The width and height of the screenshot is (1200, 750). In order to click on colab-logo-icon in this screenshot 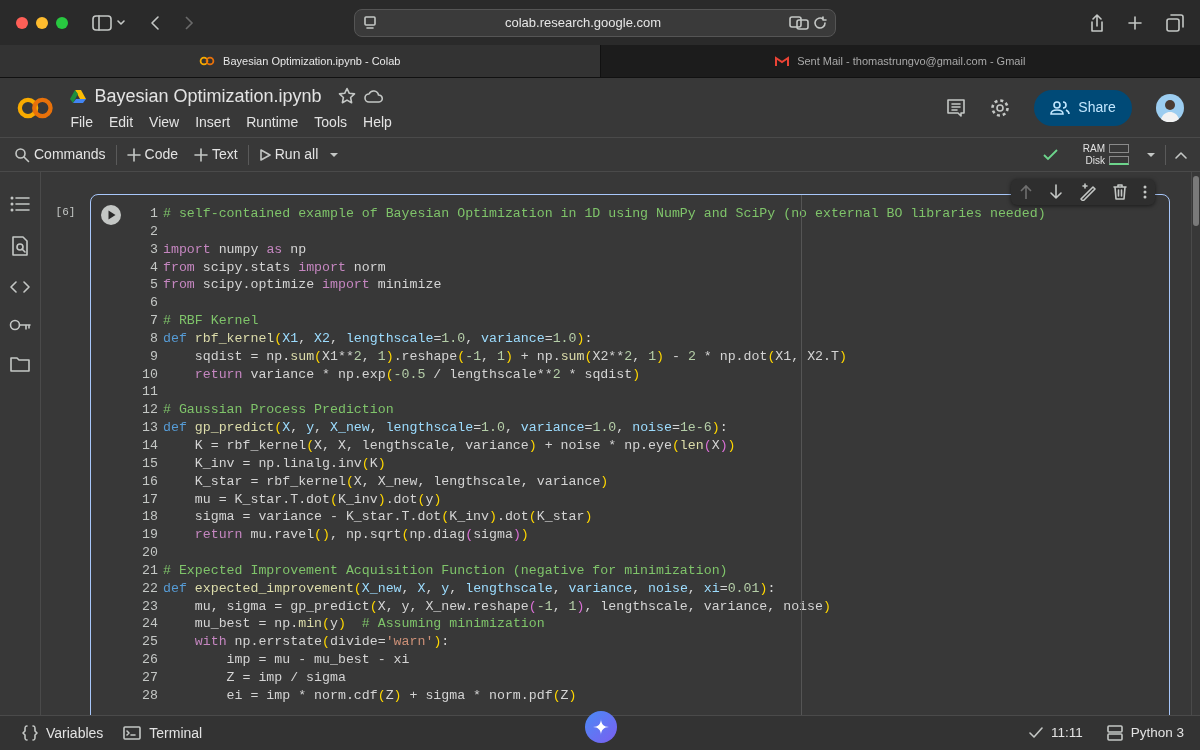, I will do `click(207, 61)`.